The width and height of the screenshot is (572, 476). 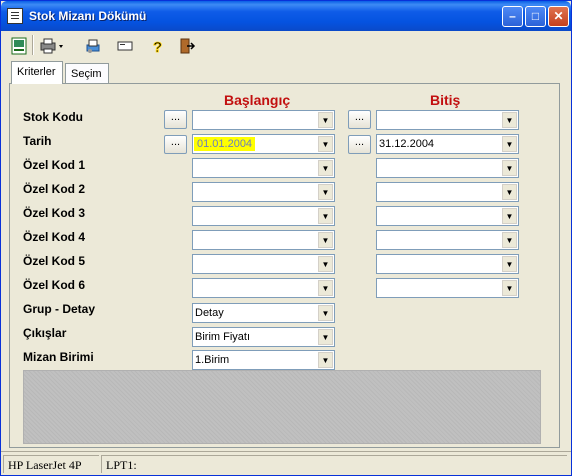 What do you see at coordinates (54, 213) in the screenshot?
I see `ozel-kod-3-label: Özel Kod 3` at bounding box center [54, 213].